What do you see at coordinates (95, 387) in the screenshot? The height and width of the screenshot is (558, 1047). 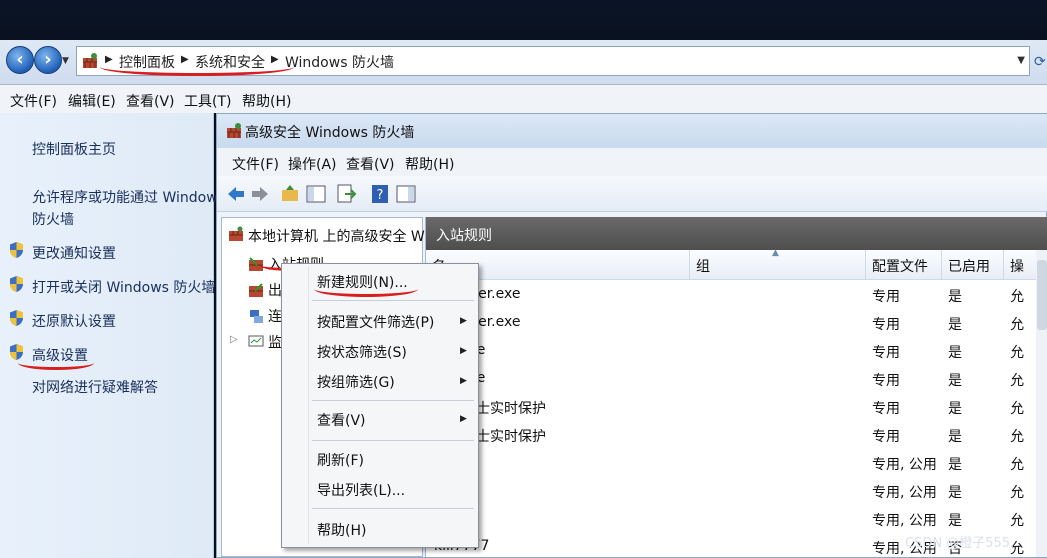 I see `link-troubleshoot-network: 对网络进行疑难解答` at bounding box center [95, 387].